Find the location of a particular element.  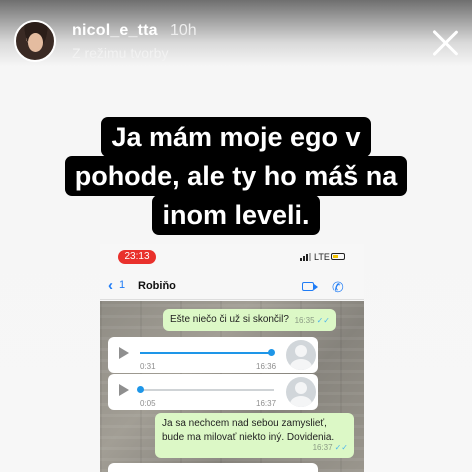

username: nicol_e_tta is located at coordinates (115, 31).